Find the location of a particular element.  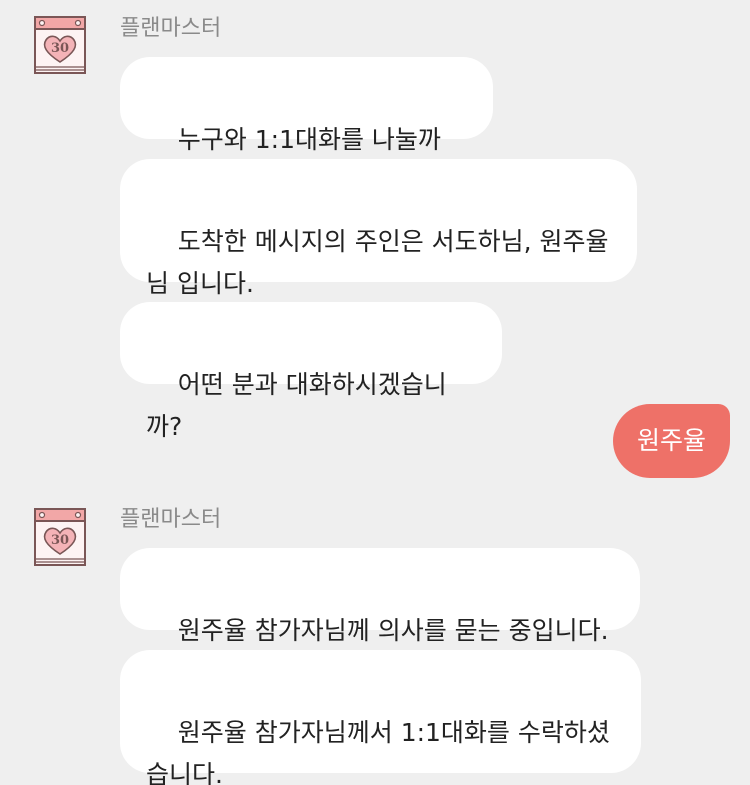

message-text: 도착한 메시지의 주인은 서도하님, 원주율 님 입니다. is located at coordinates (377, 262).